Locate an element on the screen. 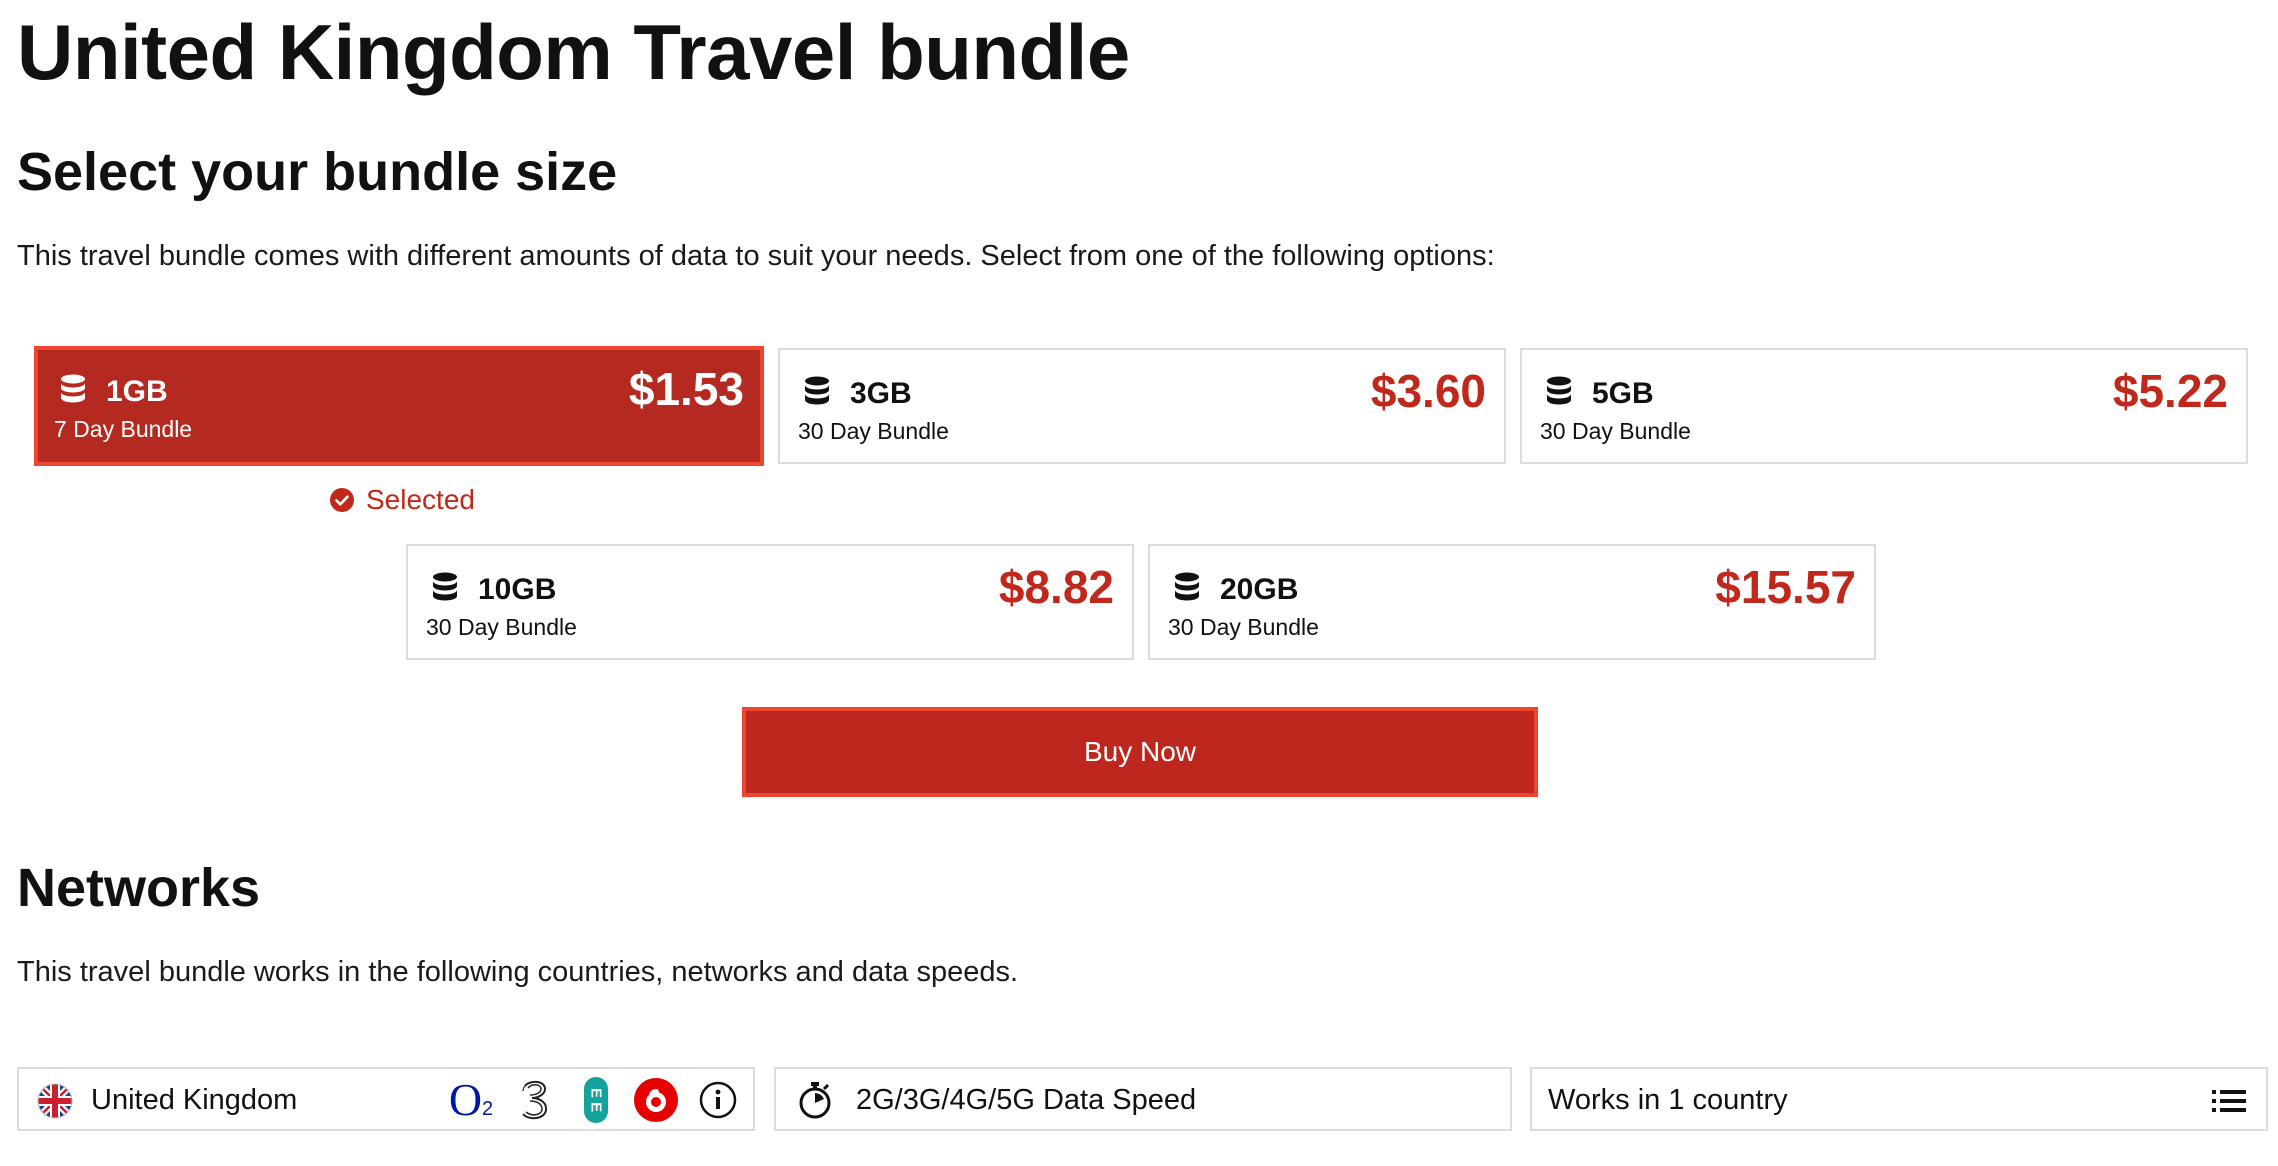 Image resolution: width=2278 pixels, height=1166 pixels. bundle-size: 5GB is located at coordinates (1623, 393).